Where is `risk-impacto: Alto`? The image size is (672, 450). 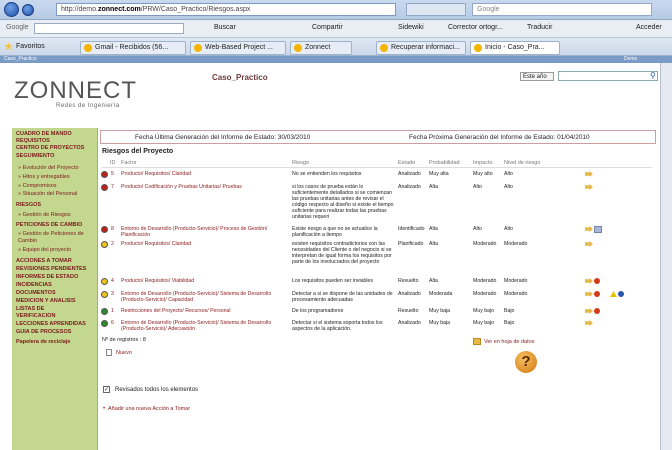 risk-impacto: Alto is located at coordinates (477, 187).